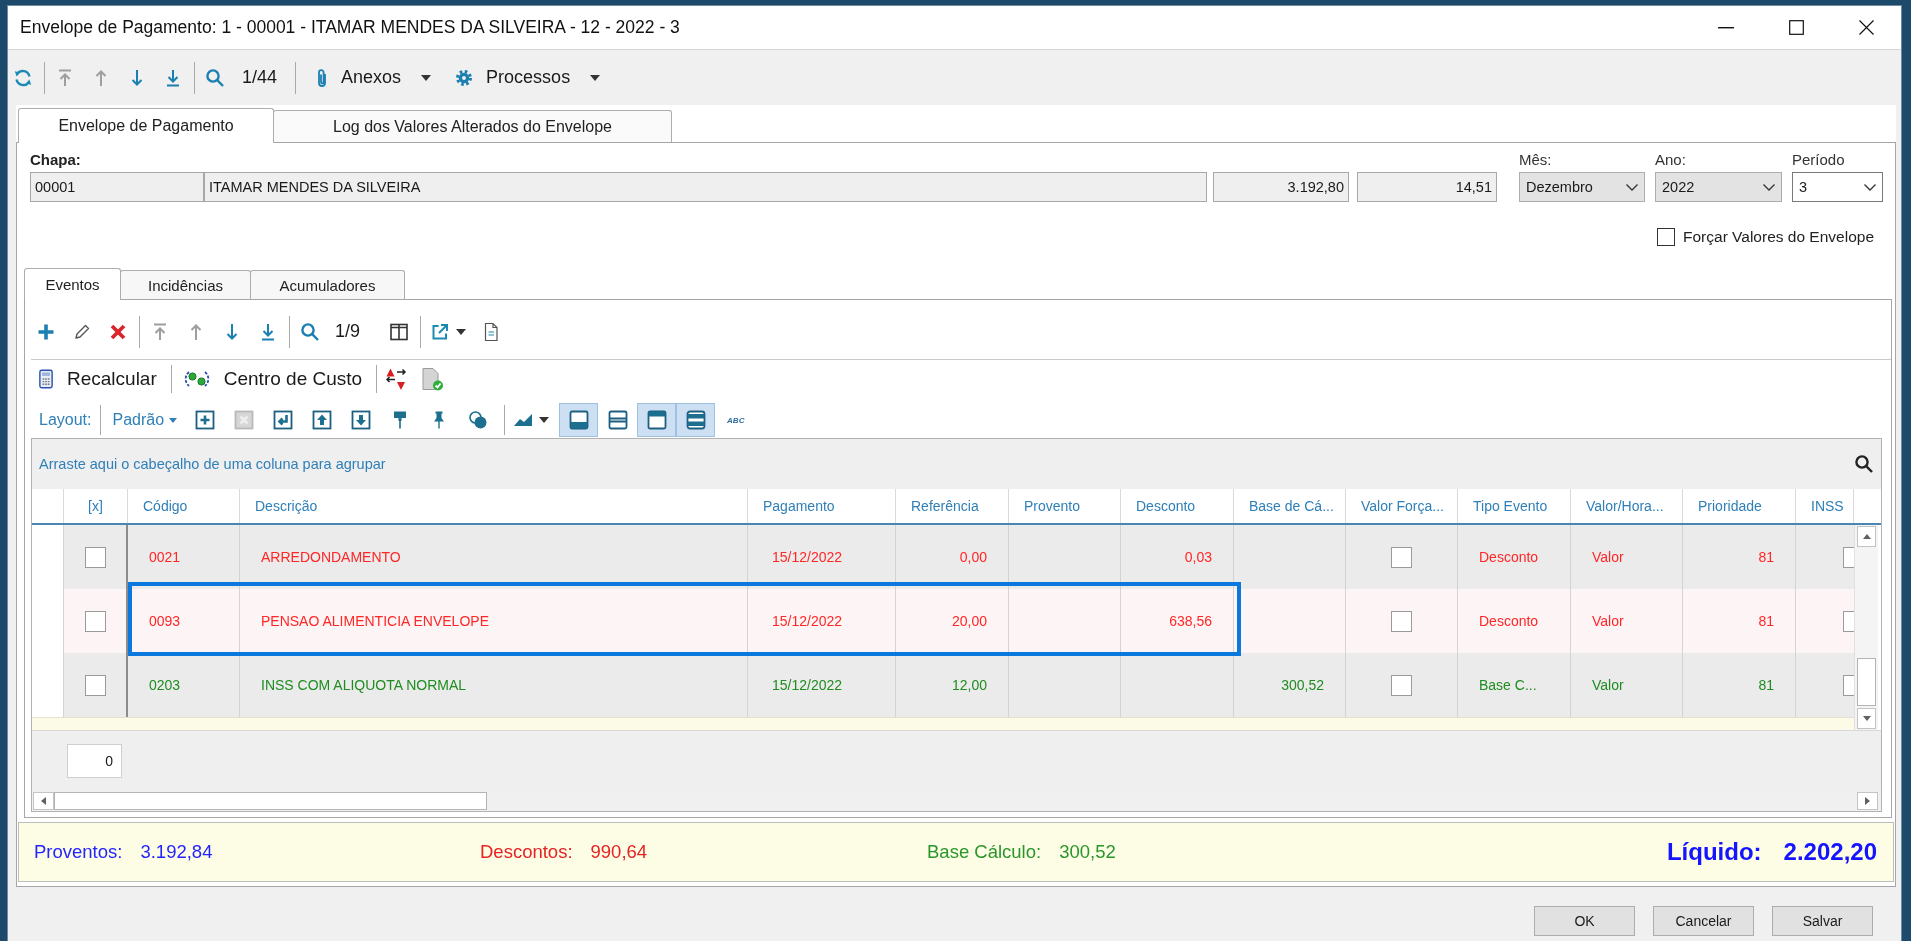  Describe the element at coordinates (322, 420) in the screenshot. I see `arrow-up-square-icon` at that location.